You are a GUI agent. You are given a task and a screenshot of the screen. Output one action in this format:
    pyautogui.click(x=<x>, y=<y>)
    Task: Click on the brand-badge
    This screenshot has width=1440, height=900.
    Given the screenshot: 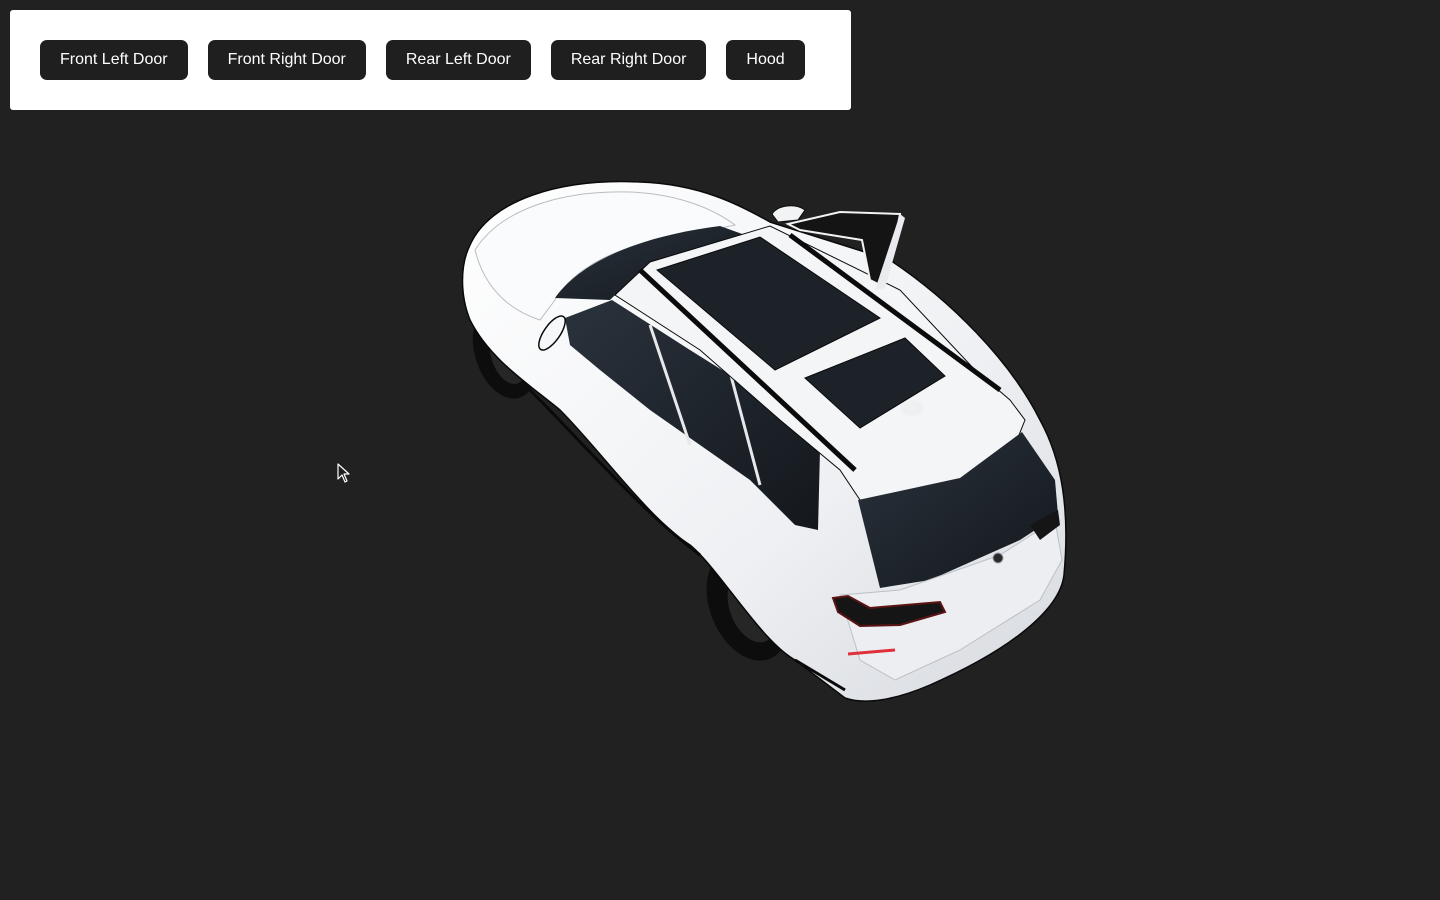 What is the action you would take?
    pyautogui.click(x=998, y=558)
    